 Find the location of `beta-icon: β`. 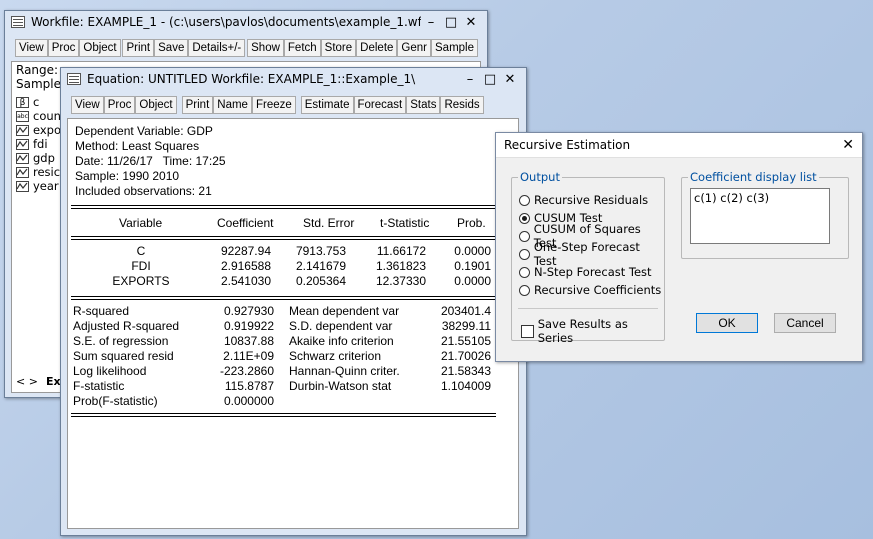

beta-icon: β is located at coordinates (22, 102).